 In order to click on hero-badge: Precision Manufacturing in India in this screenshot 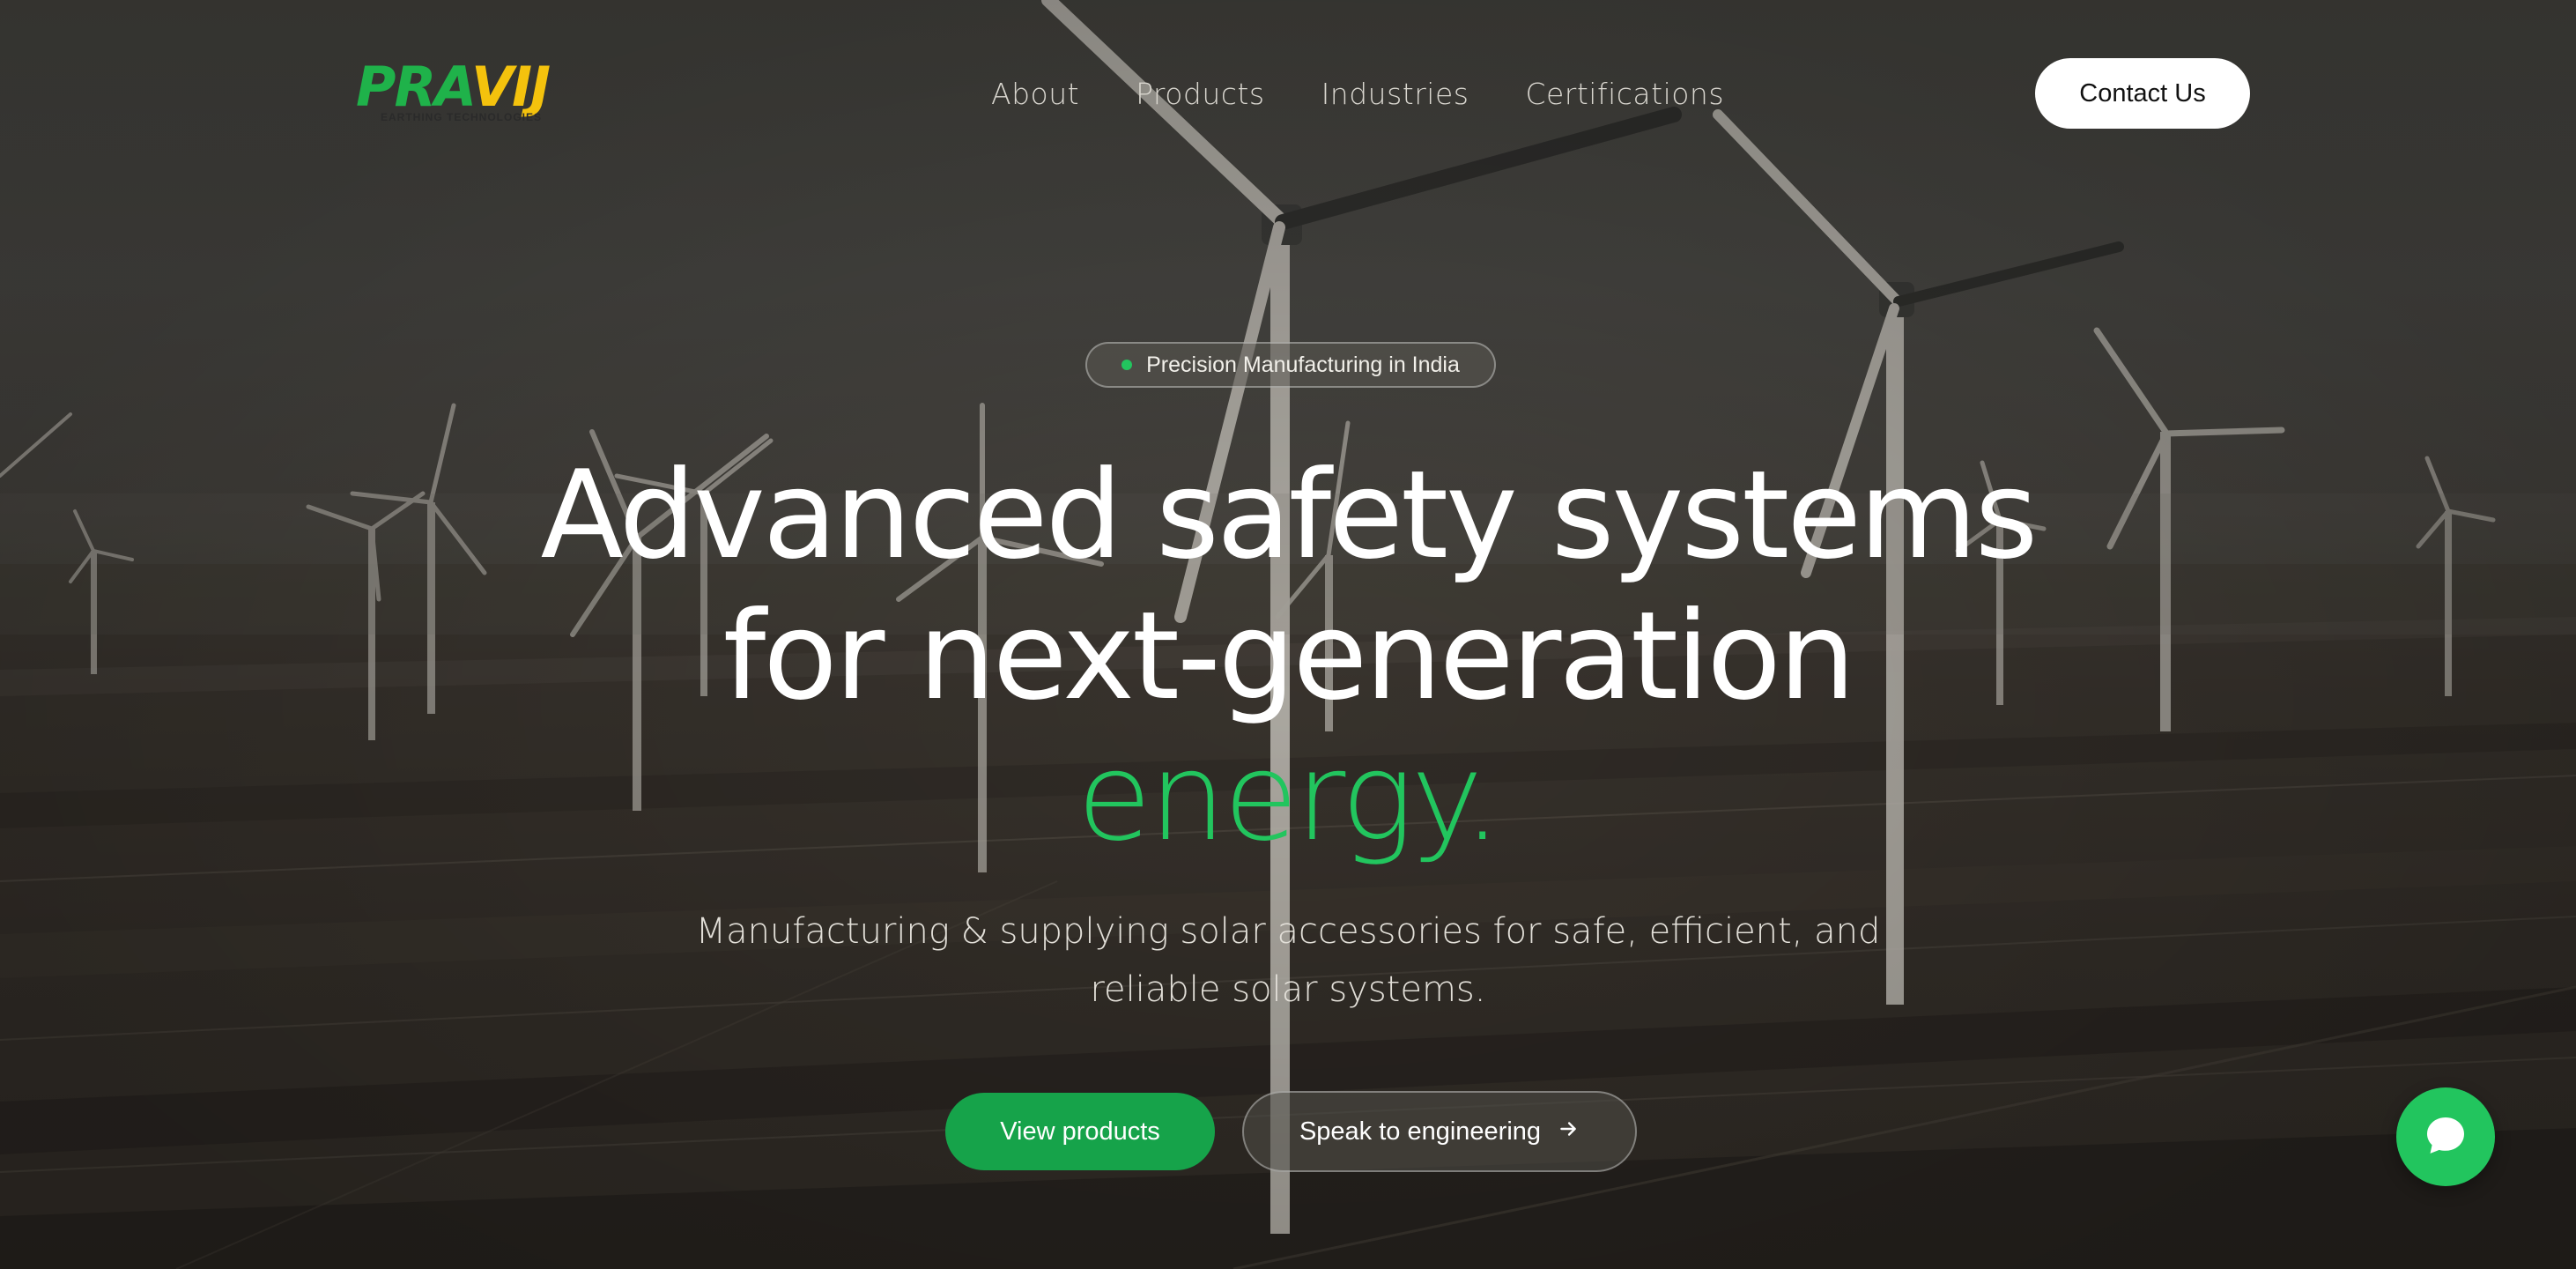, I will do `click(1290, 365)`.